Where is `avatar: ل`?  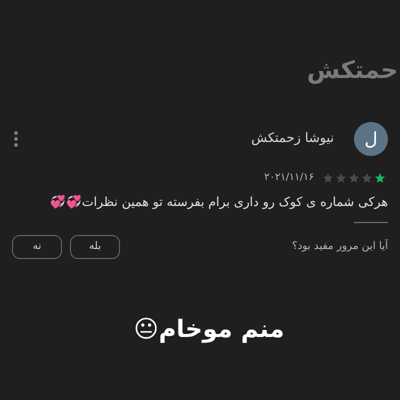
avatar: ل is located at coordinates (371, 139).